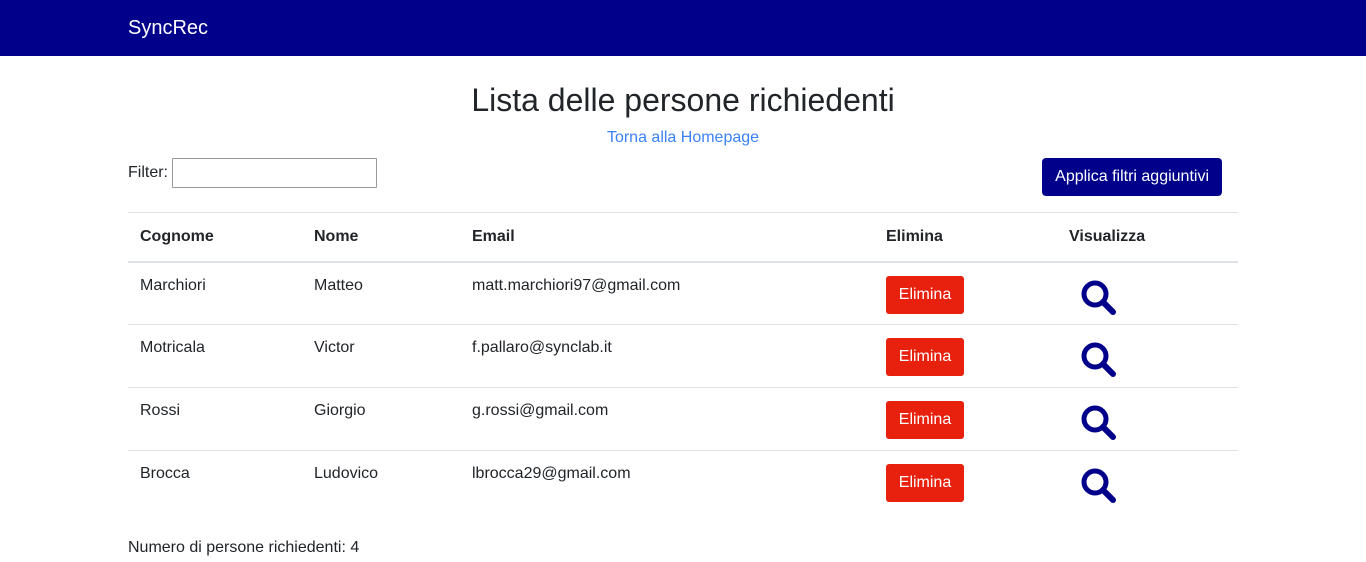 This screenshot has height=562, width=1366. What do you see at coordinates (683, 419) in the screenshot?
I see `table-row: Rossi Giorgio g.rossi@gmail.com Elimina` at bounding box center [683, 419].